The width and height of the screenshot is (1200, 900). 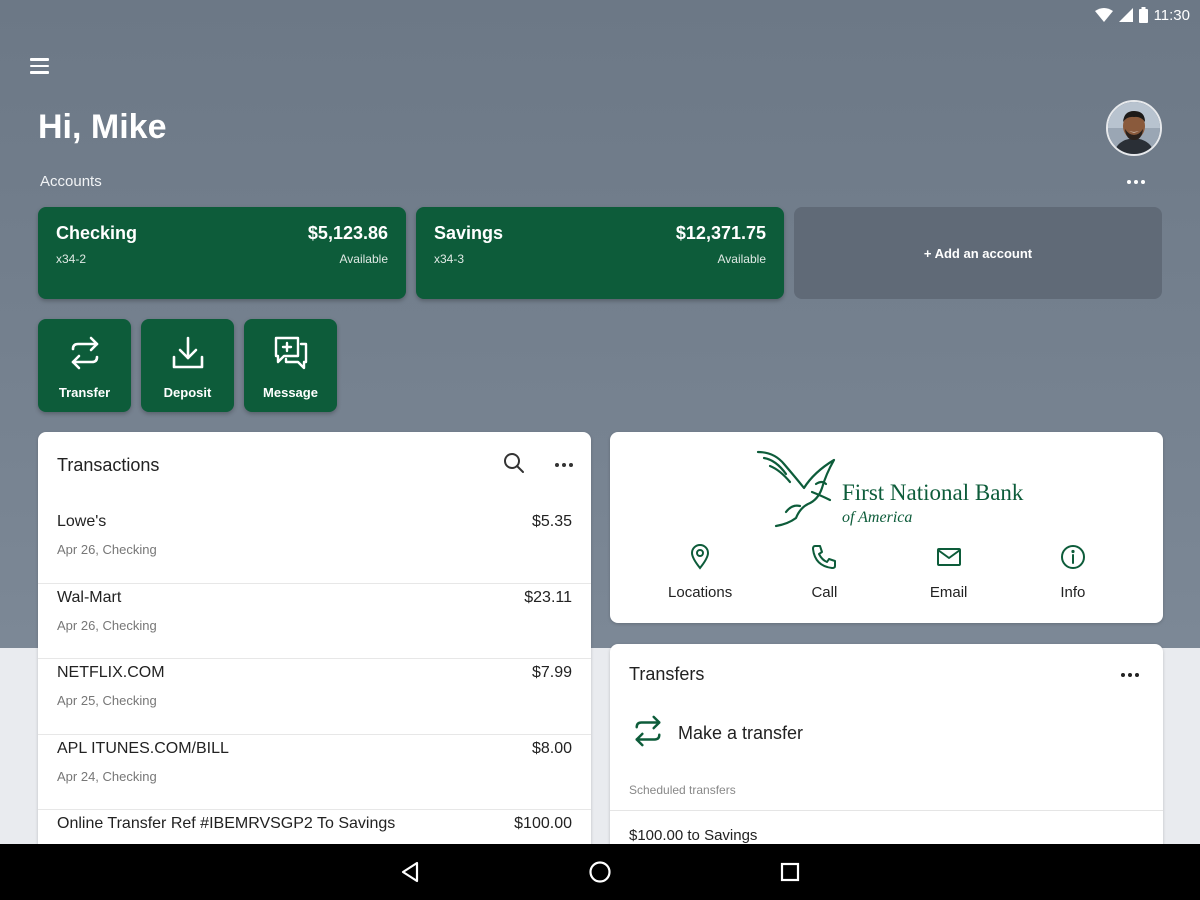 What do you see at coordinates (71, 181) in the screenshot?
I see `accounts-label: Accounts` at bounding box center [71, 181].